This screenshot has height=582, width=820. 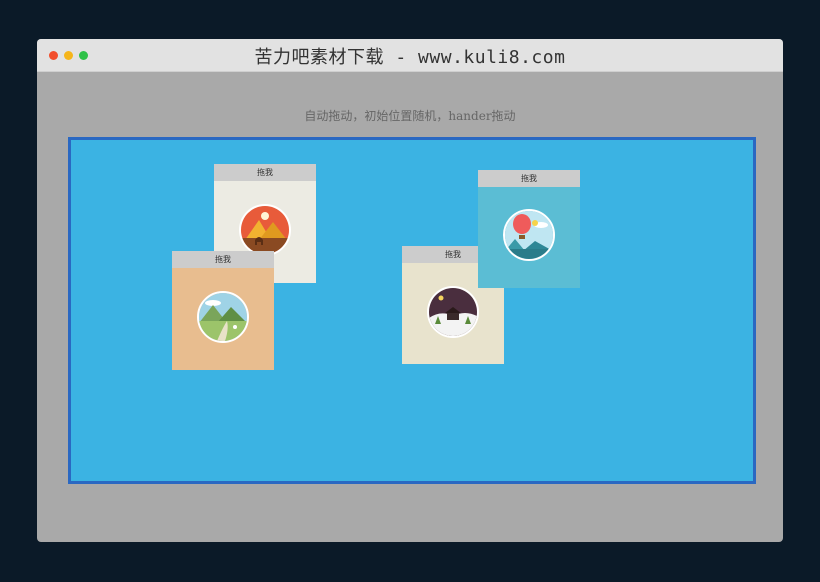 I want to click on window-titlebar: 苦力吧素材下载 - www.kuli8.com, so click(x=410, y=55).